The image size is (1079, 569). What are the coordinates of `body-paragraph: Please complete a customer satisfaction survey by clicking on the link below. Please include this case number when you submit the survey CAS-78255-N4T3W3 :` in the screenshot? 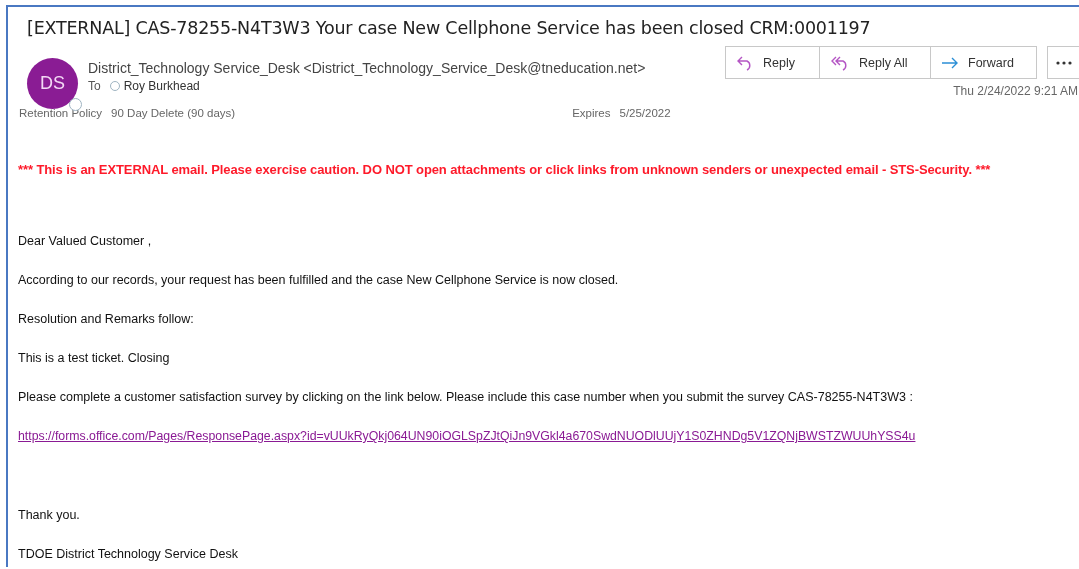 It's located at (465, 397).